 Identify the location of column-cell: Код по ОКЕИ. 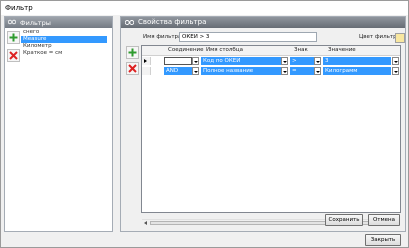
(244, 61).